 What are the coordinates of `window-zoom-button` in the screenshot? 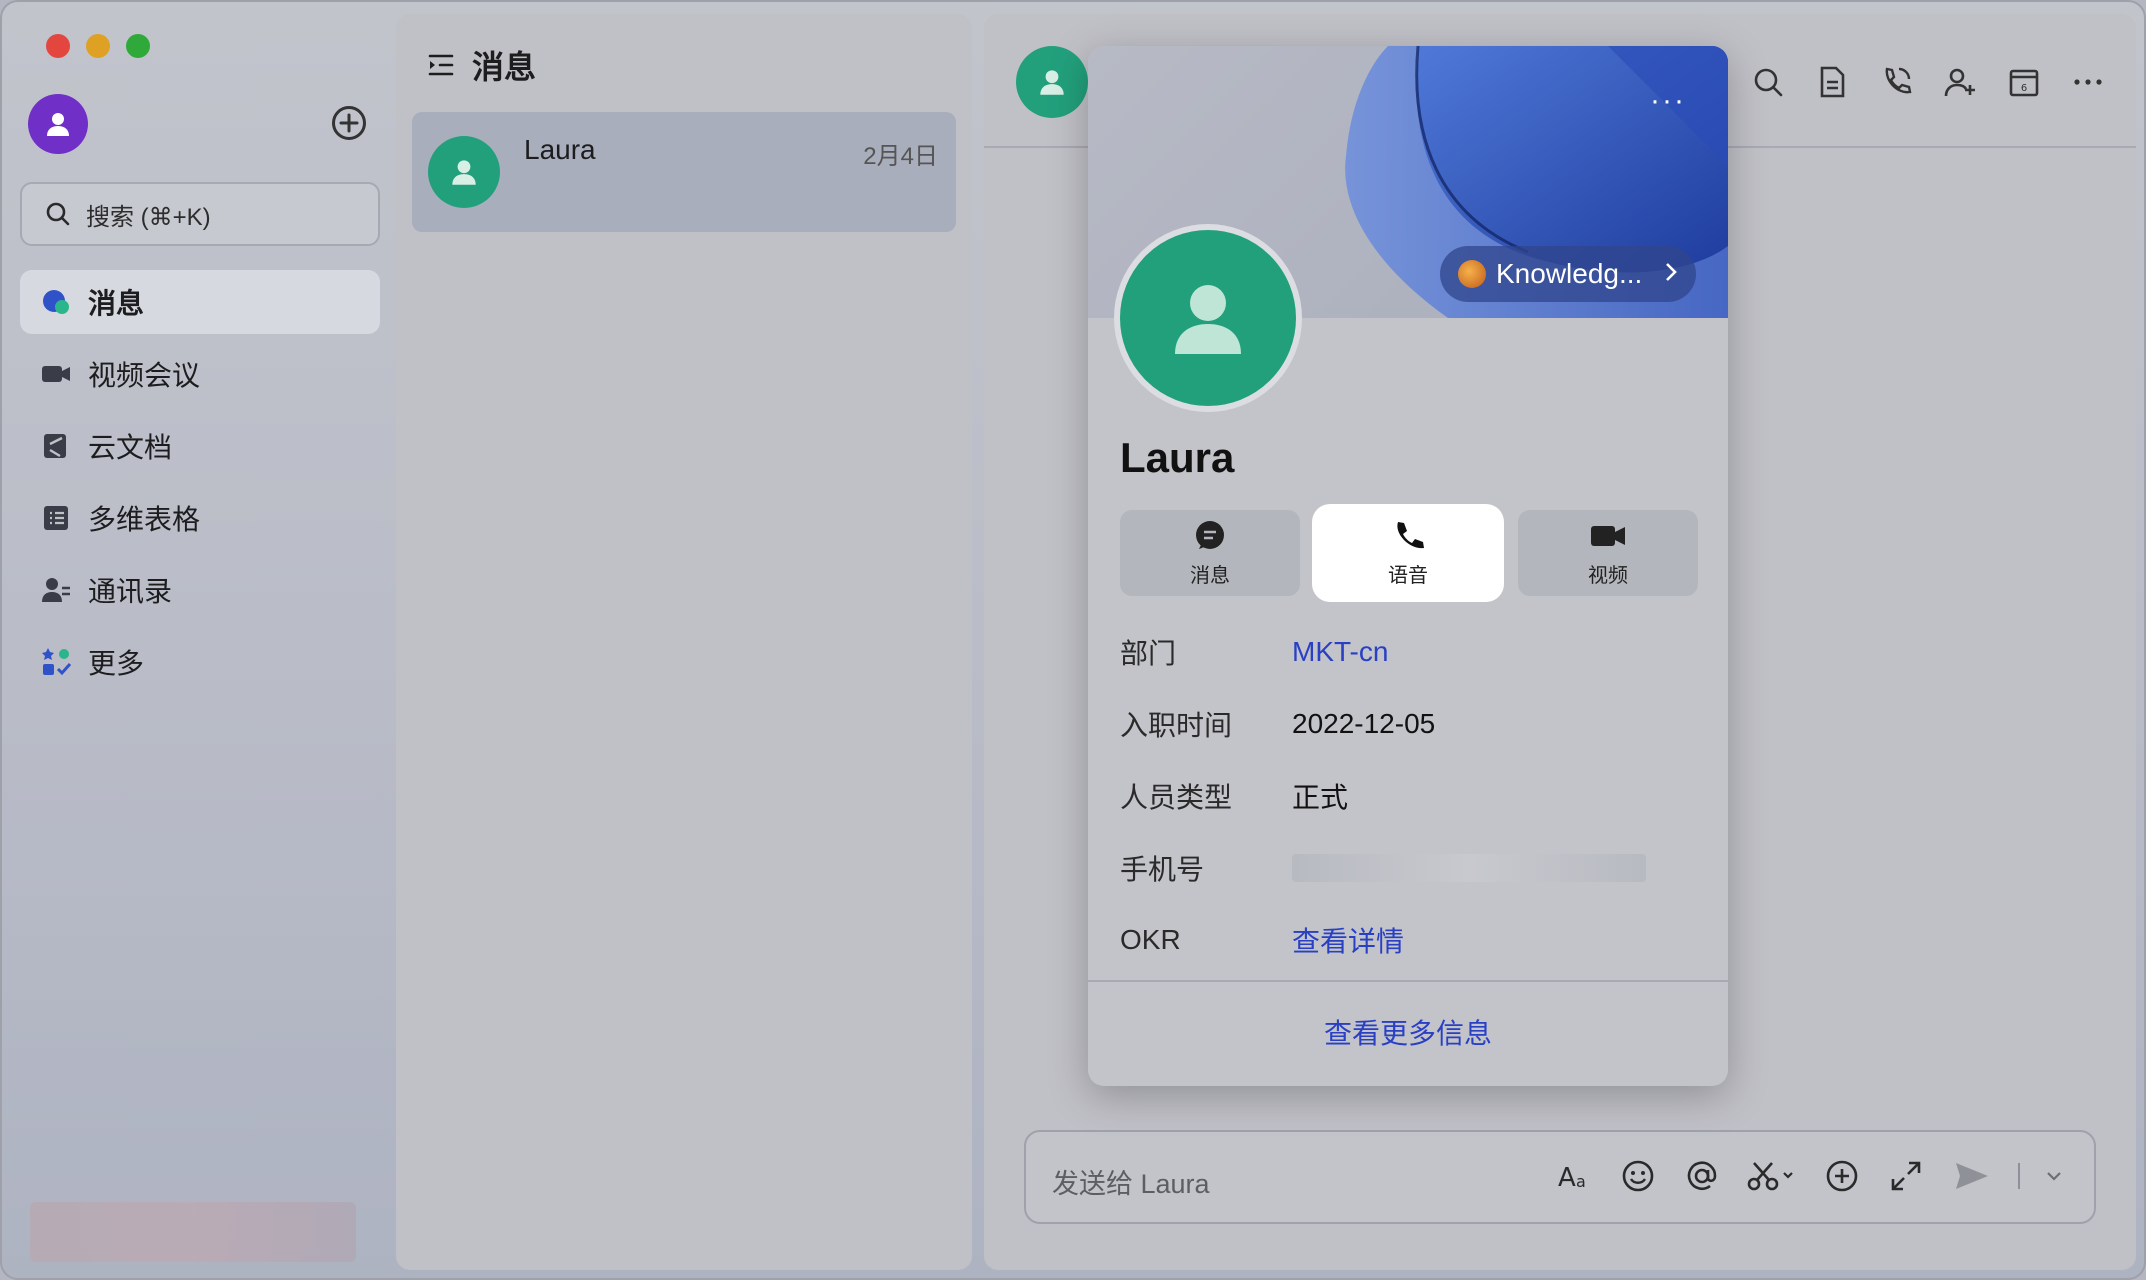 It's located at (138, 46).